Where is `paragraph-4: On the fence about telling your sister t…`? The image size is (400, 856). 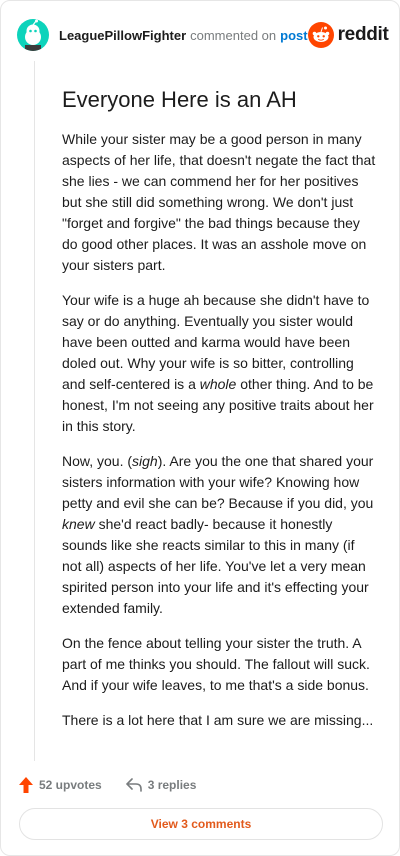 paragraph-4: On the fence about telling your sister t… is located at coordinates (216, 664).